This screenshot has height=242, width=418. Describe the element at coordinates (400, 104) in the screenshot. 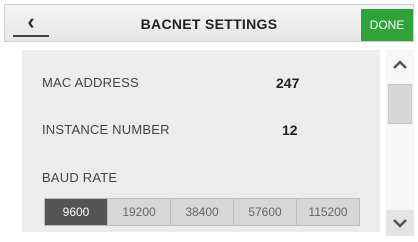

I see `scroll-thumb` at that location.